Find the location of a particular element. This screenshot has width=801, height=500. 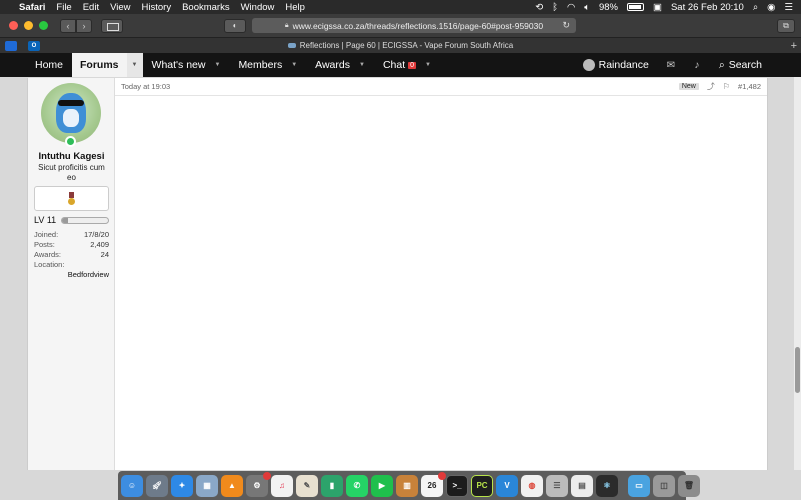

post-number: #1,482 is located at coordinates (749, 86).